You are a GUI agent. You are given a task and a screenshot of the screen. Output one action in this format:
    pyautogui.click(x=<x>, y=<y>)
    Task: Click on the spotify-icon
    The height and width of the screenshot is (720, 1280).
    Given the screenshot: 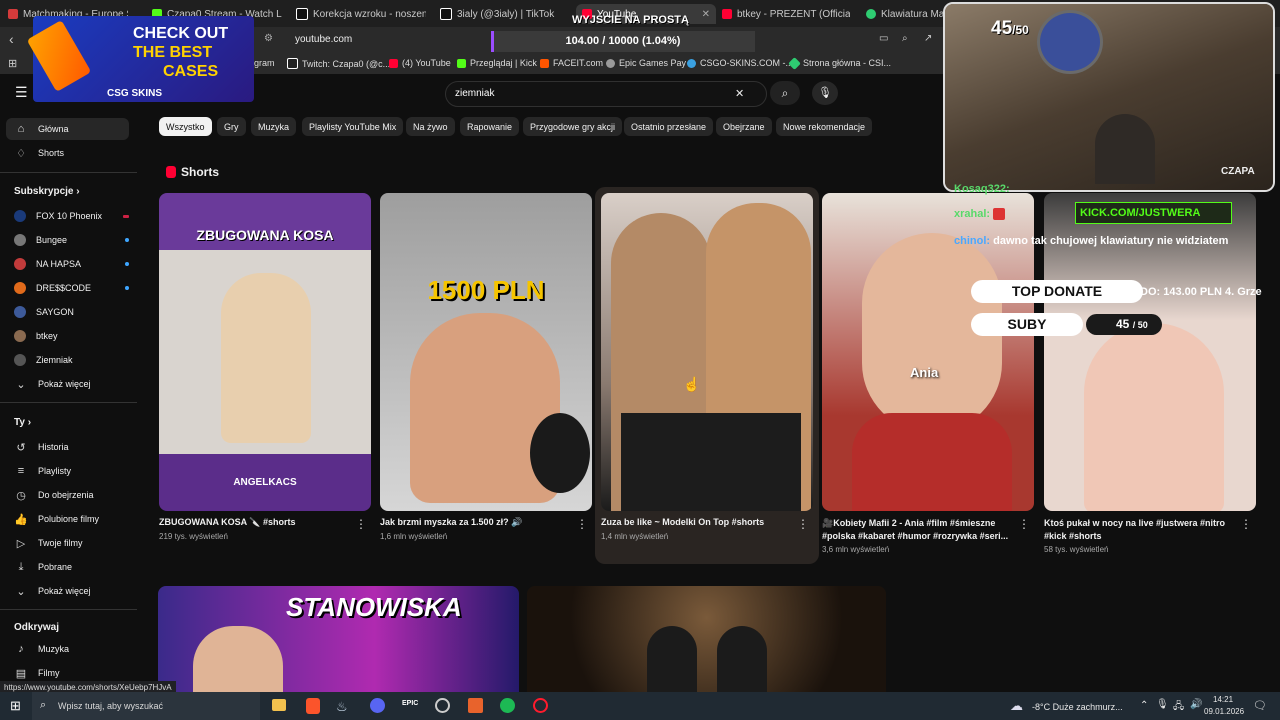 What is the action you would take?
    pyautogui.click(x=507, y=705)
    